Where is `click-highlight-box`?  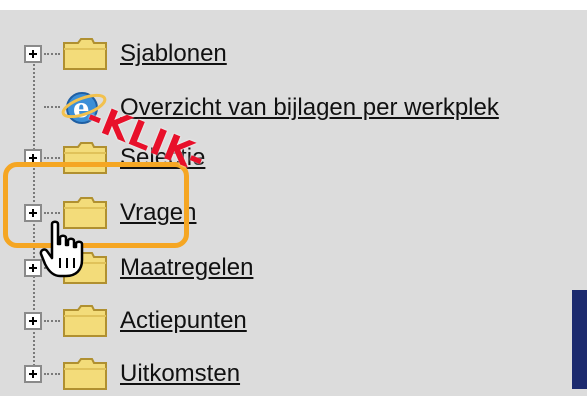 click-highlight-box is located at coordinates (96, 205).